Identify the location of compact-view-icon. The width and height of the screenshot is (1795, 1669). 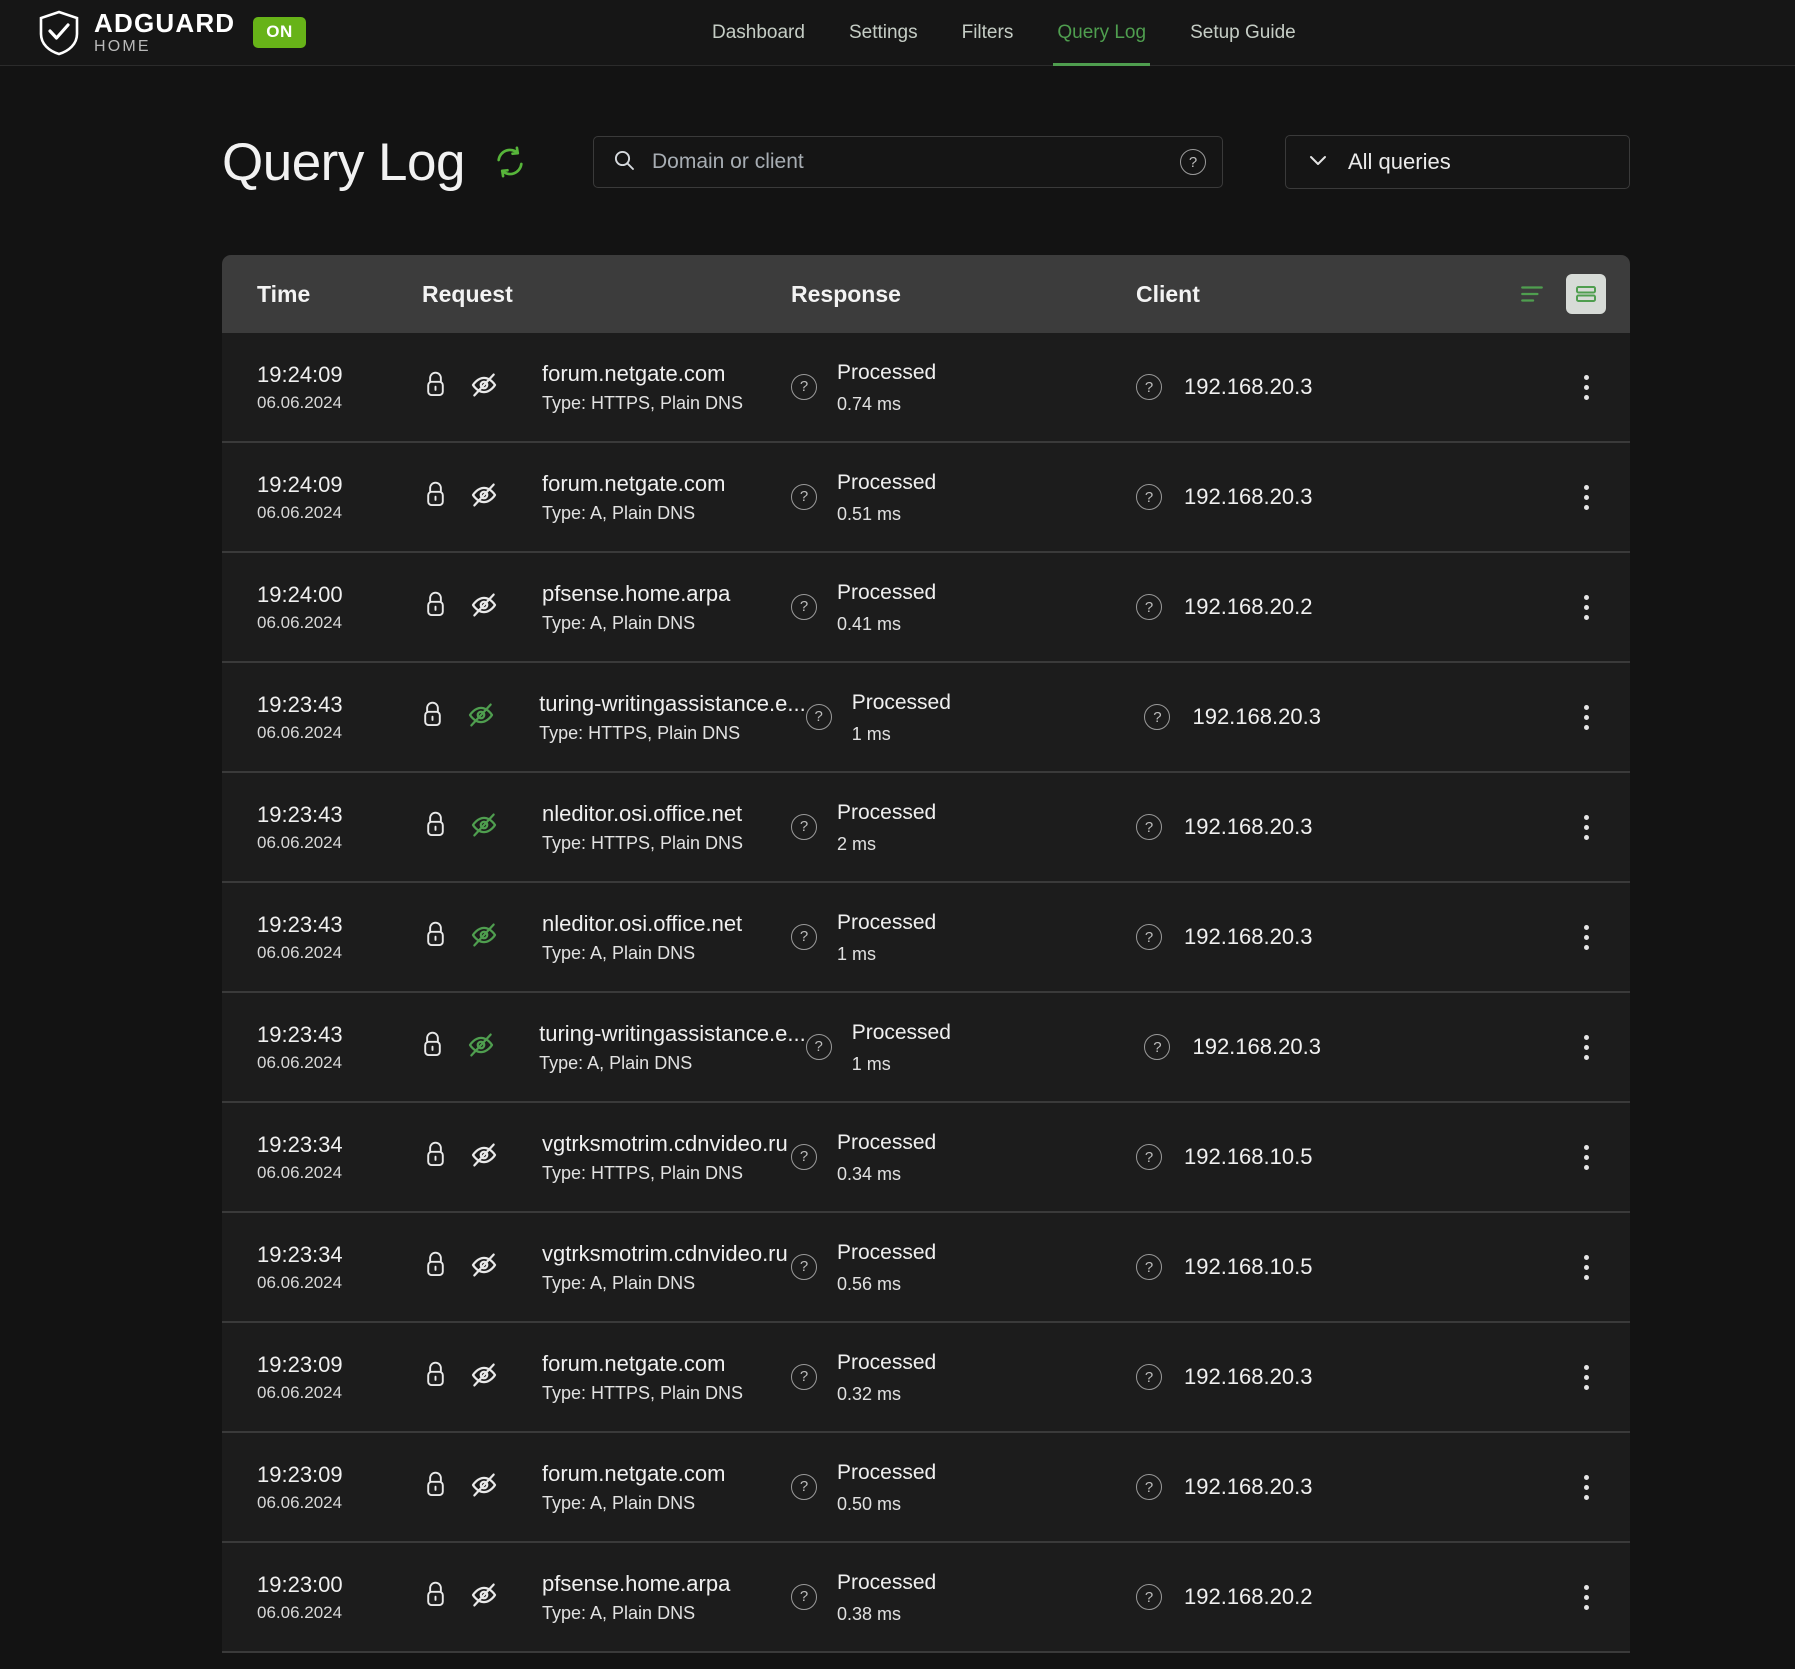
(1532, 294).